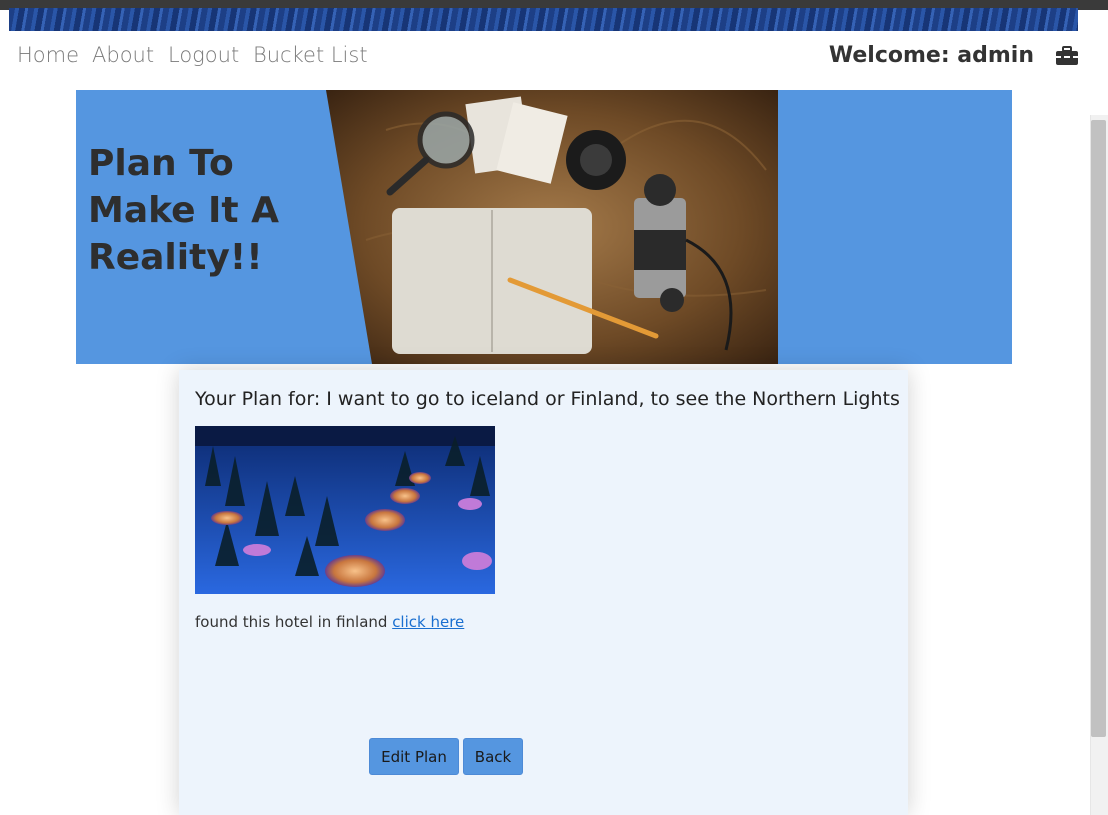 The height and width of the screenshot is (815, 1108). Describe the element at coordinates (123, 55) in the screenshot. I see `nav-about: About` at that location.